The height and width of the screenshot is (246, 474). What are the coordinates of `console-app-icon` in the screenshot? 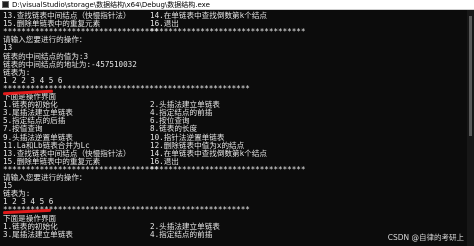 It's located at (5, 4).